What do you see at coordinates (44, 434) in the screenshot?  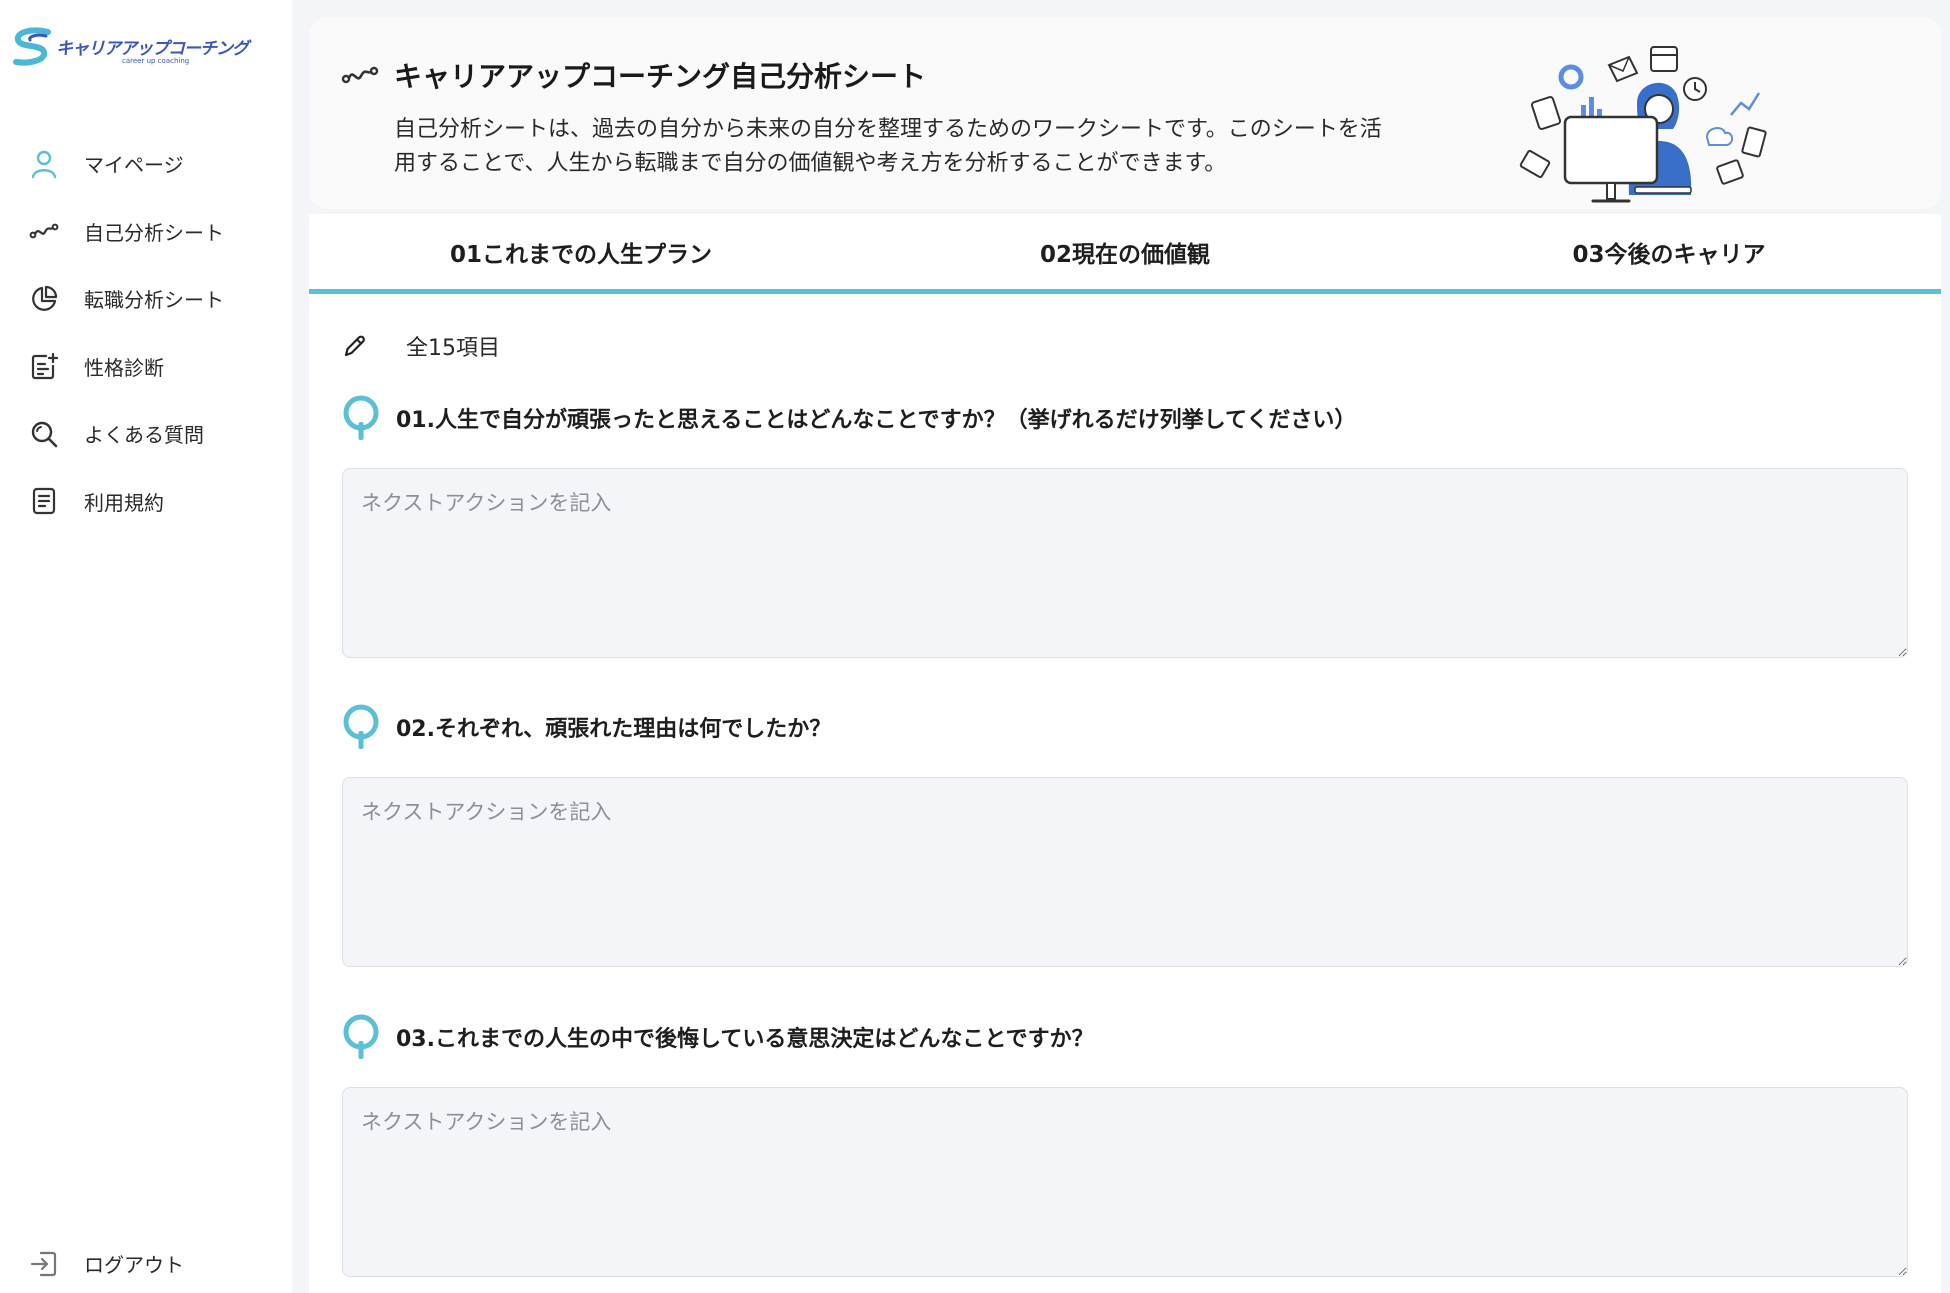 I see `search-icon` at bounding box center [44, 434].